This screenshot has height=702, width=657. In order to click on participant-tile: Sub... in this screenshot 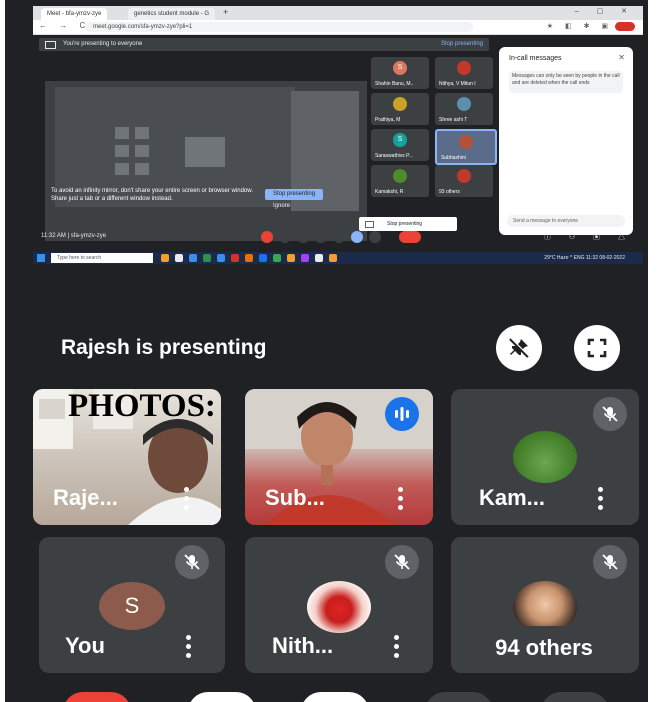, I will do `click(339, 457)`.